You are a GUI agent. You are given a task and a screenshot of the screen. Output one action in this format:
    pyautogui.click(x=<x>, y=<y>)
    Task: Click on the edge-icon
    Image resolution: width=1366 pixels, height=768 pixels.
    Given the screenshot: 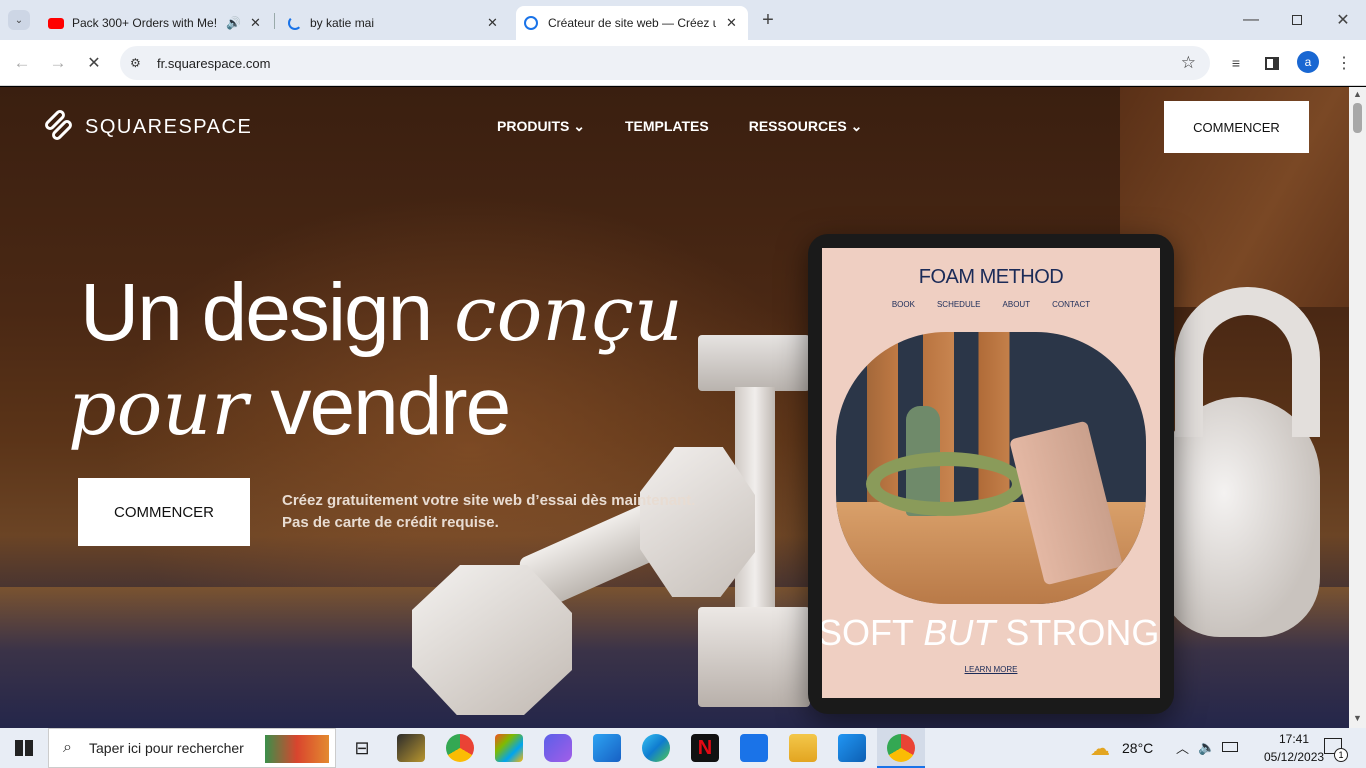 What is the action you would take?
    pyautogui.click(x=656, y=748)
    